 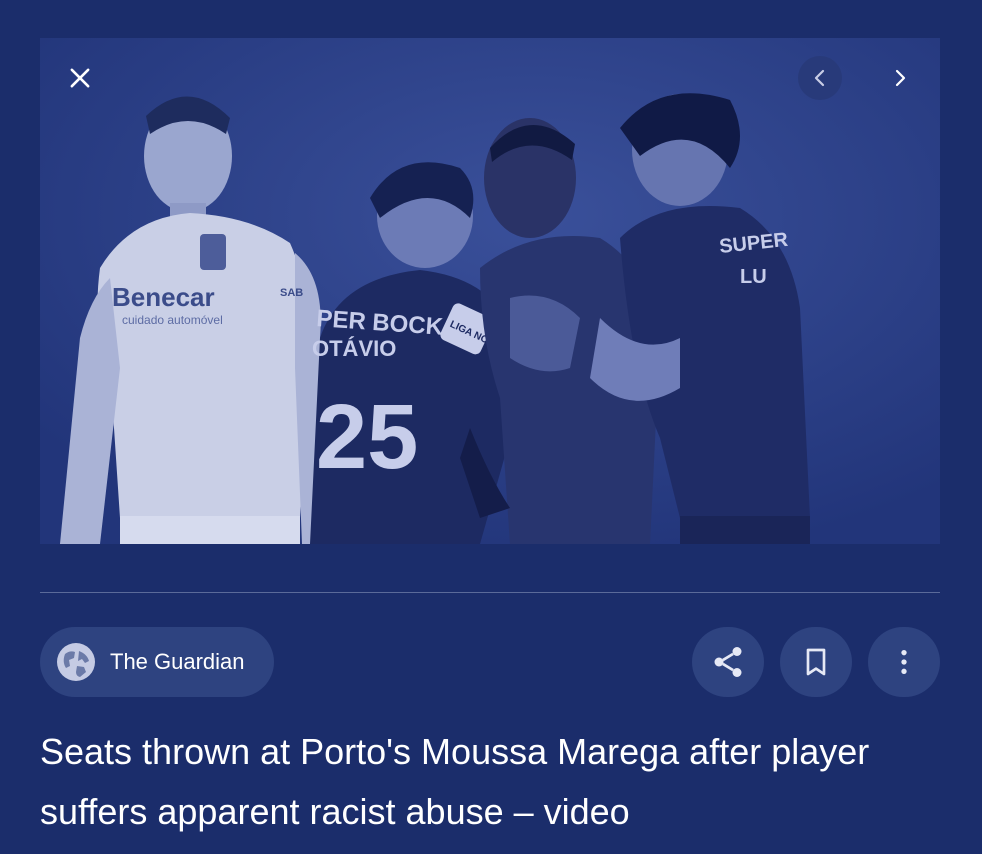 What do you see at coordinates (76, 662) in the screenshot?
I see `globe-icon` at bounding box center [76, 662].